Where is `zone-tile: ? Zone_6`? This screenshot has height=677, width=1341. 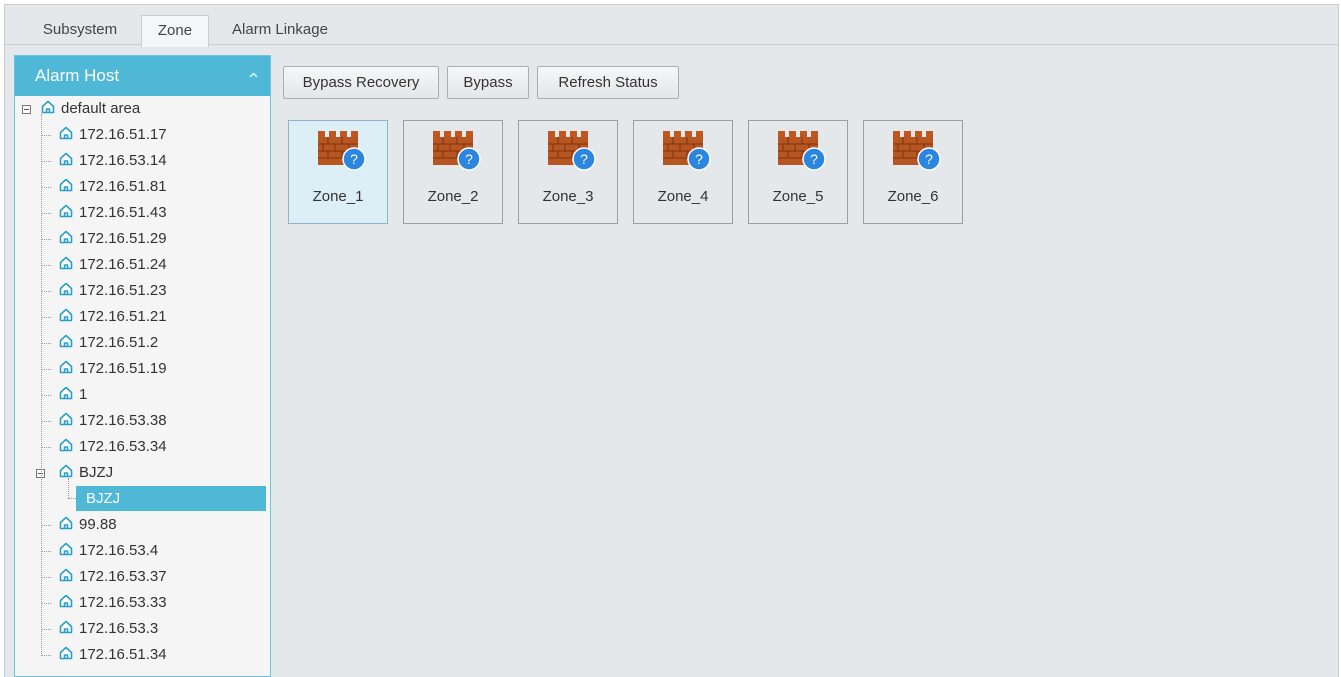 zone-tile: ? Zone_6 is located at coordinates (913, 172).